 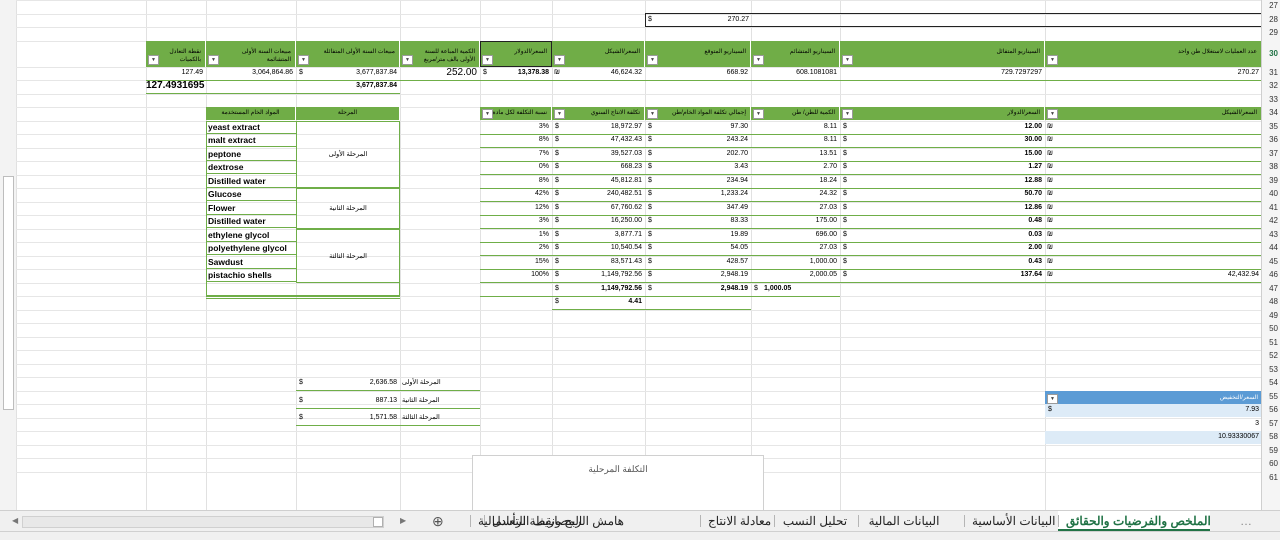 I want to click on row-number: 57, so click(x=1270, y=423).